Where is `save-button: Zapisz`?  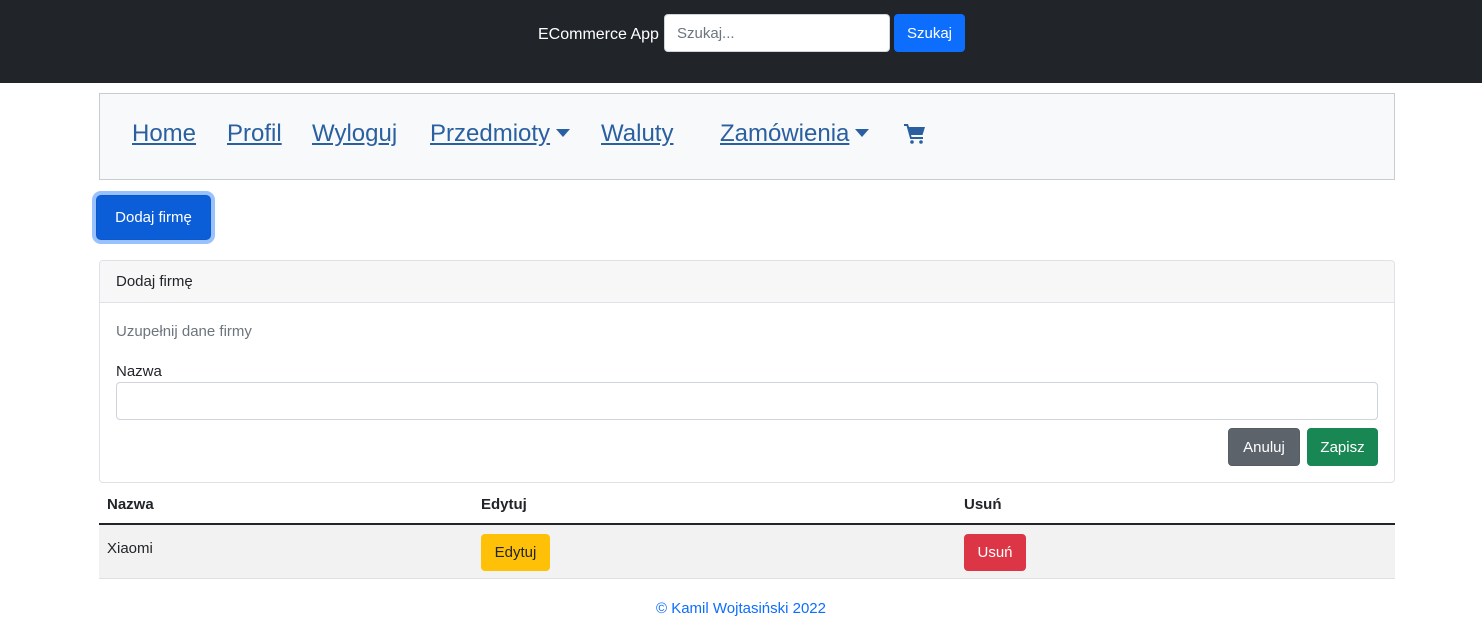
save-button: Zapisz is located at coordinates (1342, 447).